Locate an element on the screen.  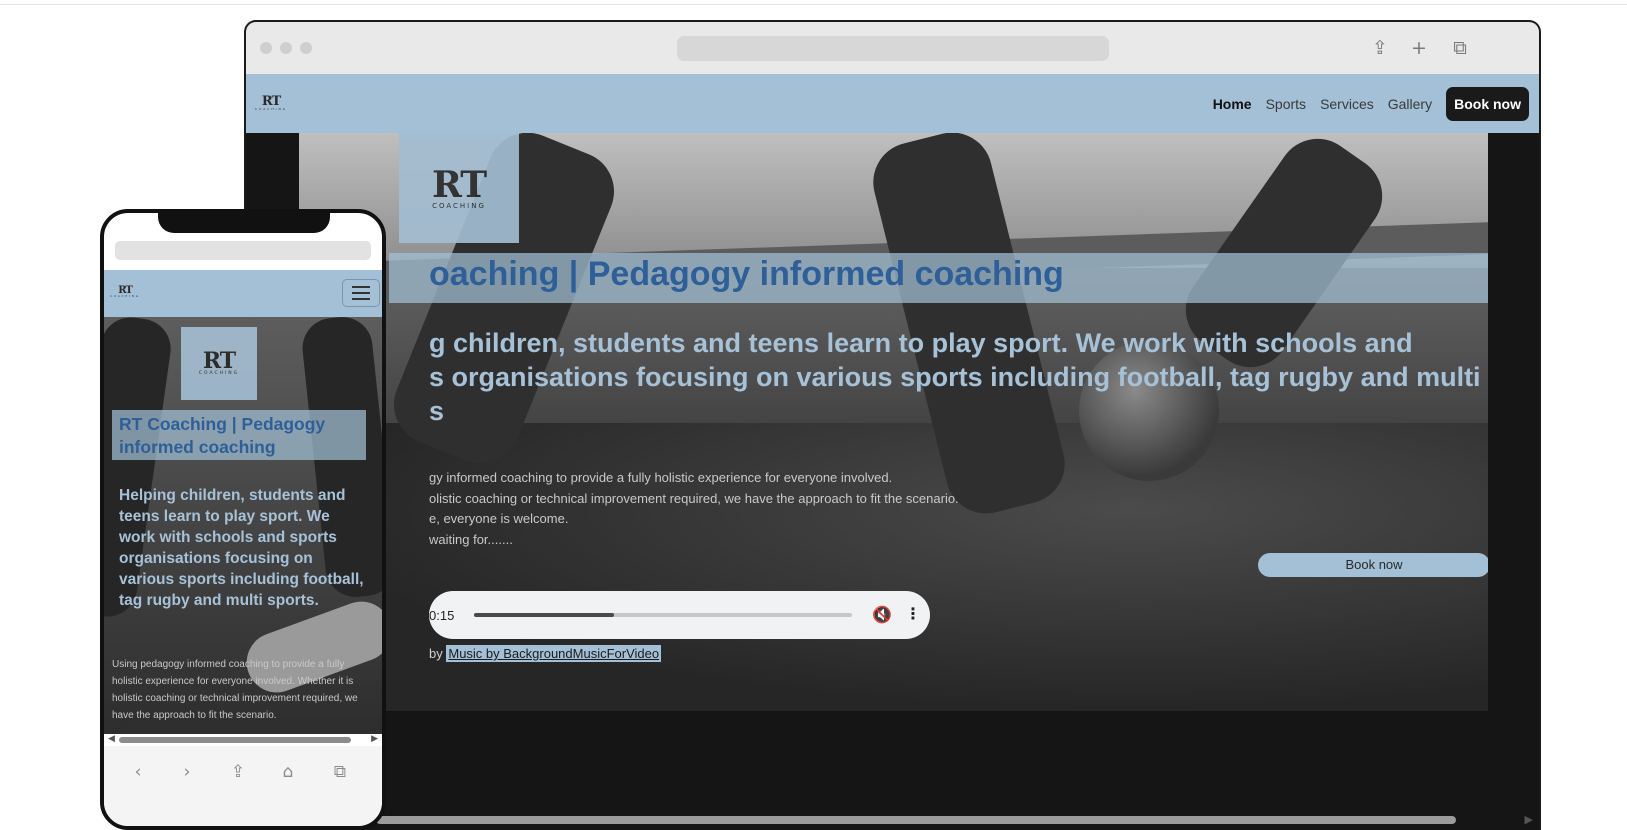
horizontal-scrollbar is located at coordinates (916, 820).